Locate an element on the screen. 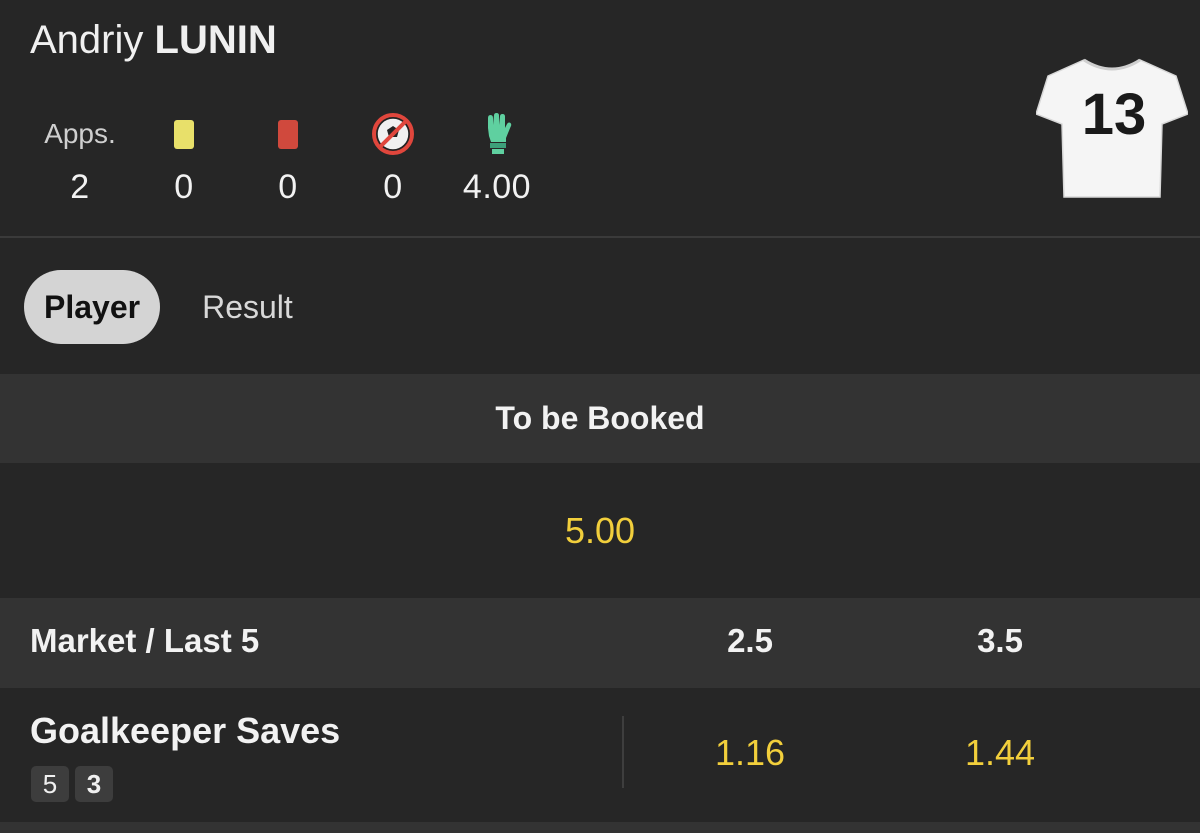 The width and height of the screenshot is (1200, 833). market-header: Market / Last 5 2.5 3.5 is located at coordinates (600, 643).